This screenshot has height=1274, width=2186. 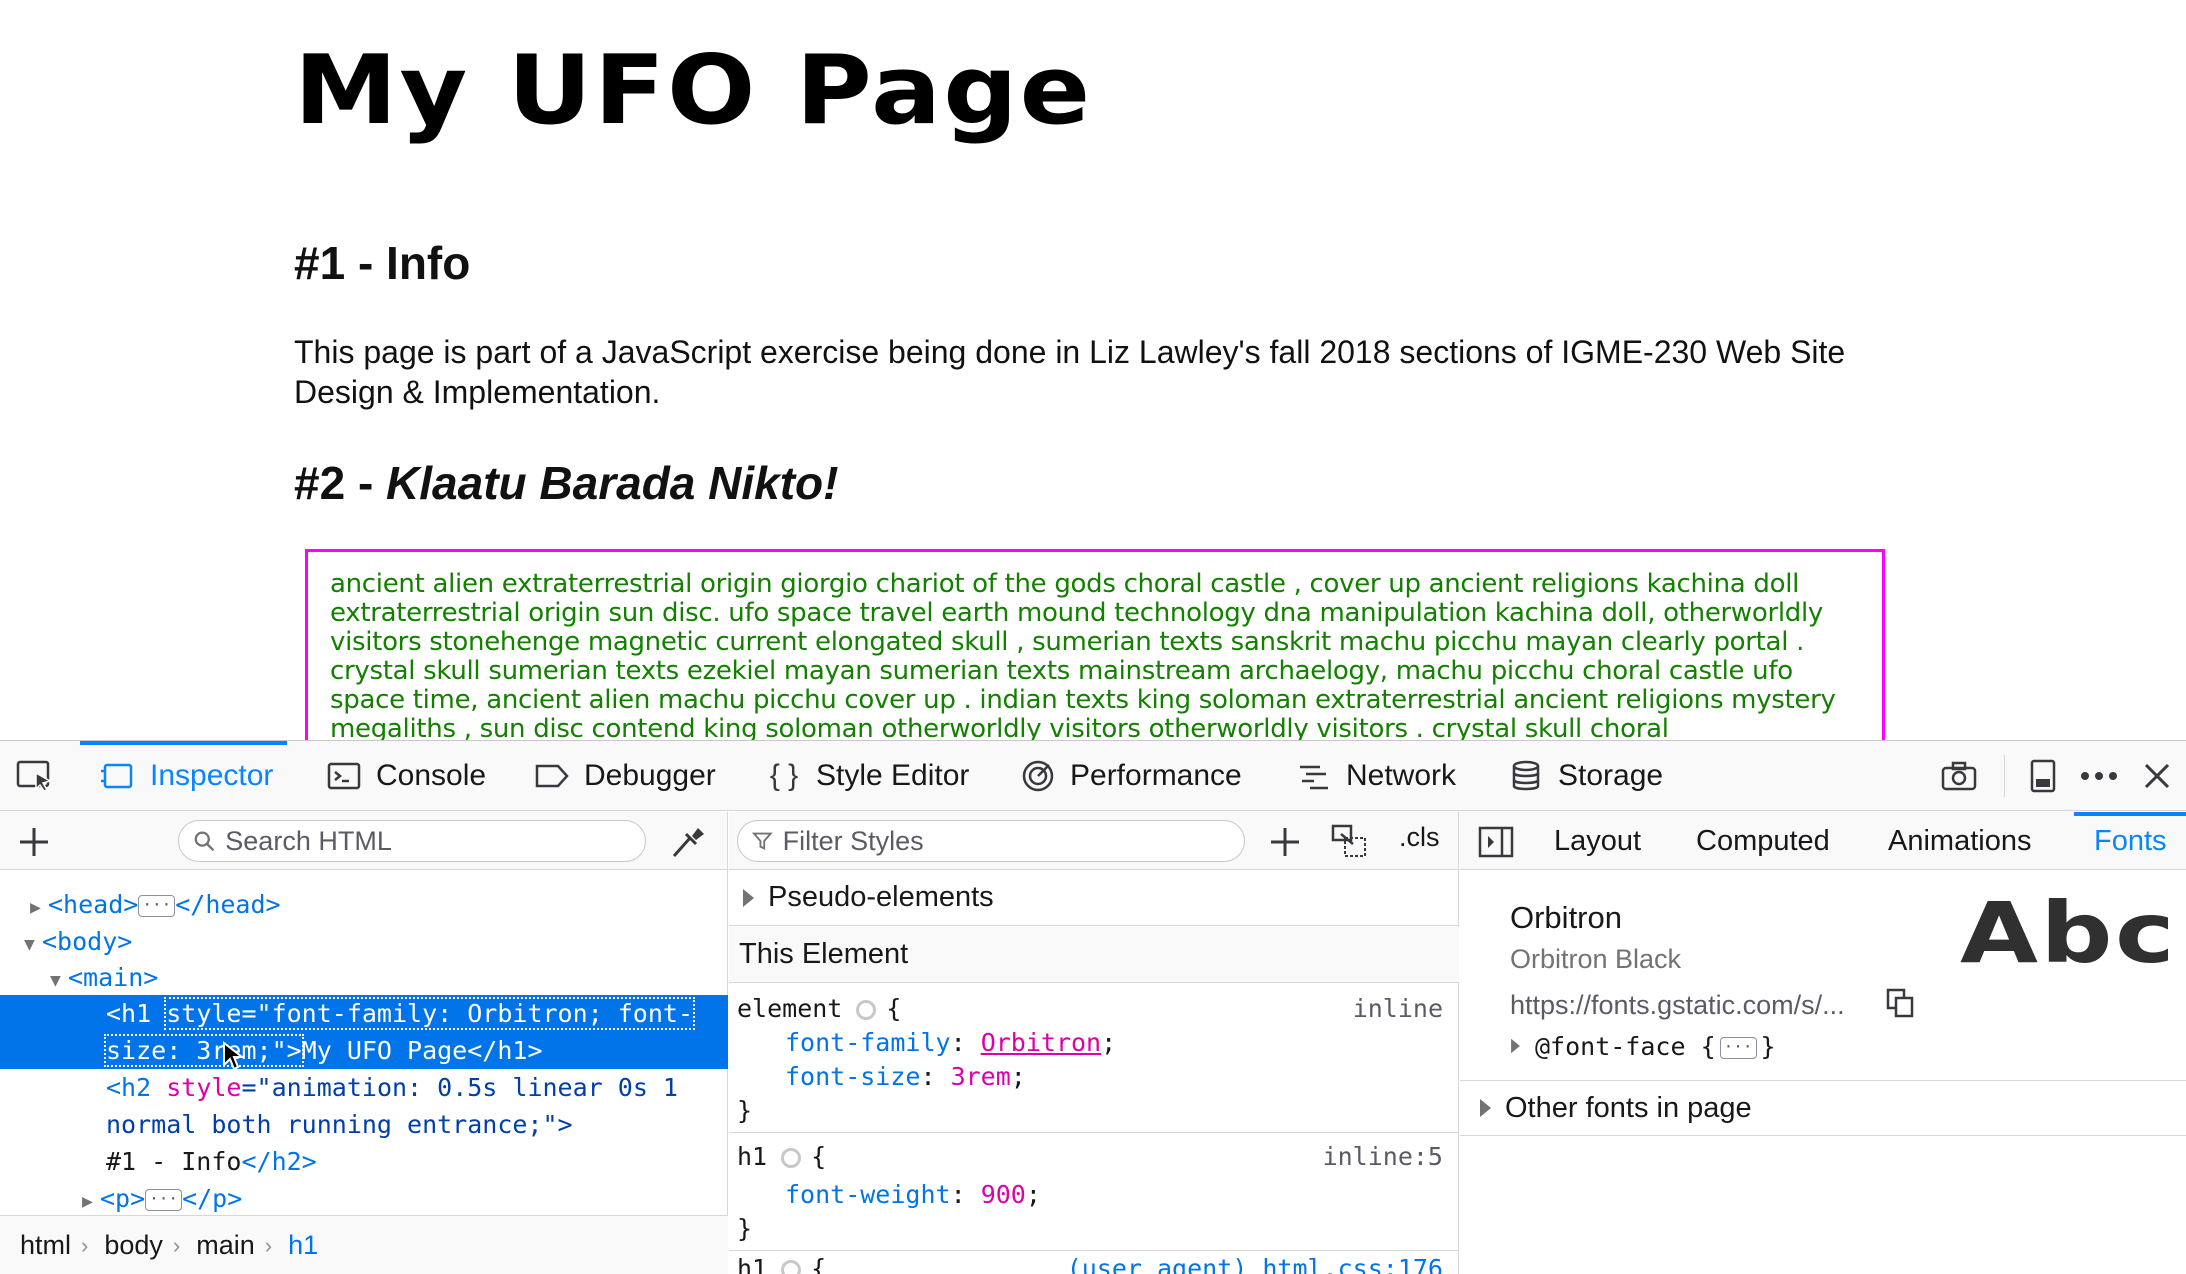 I want to click on tree-node-h2-line-1: <h2 style="animation: 0.5s linear 0s 1, so click(x=364, y=1087).